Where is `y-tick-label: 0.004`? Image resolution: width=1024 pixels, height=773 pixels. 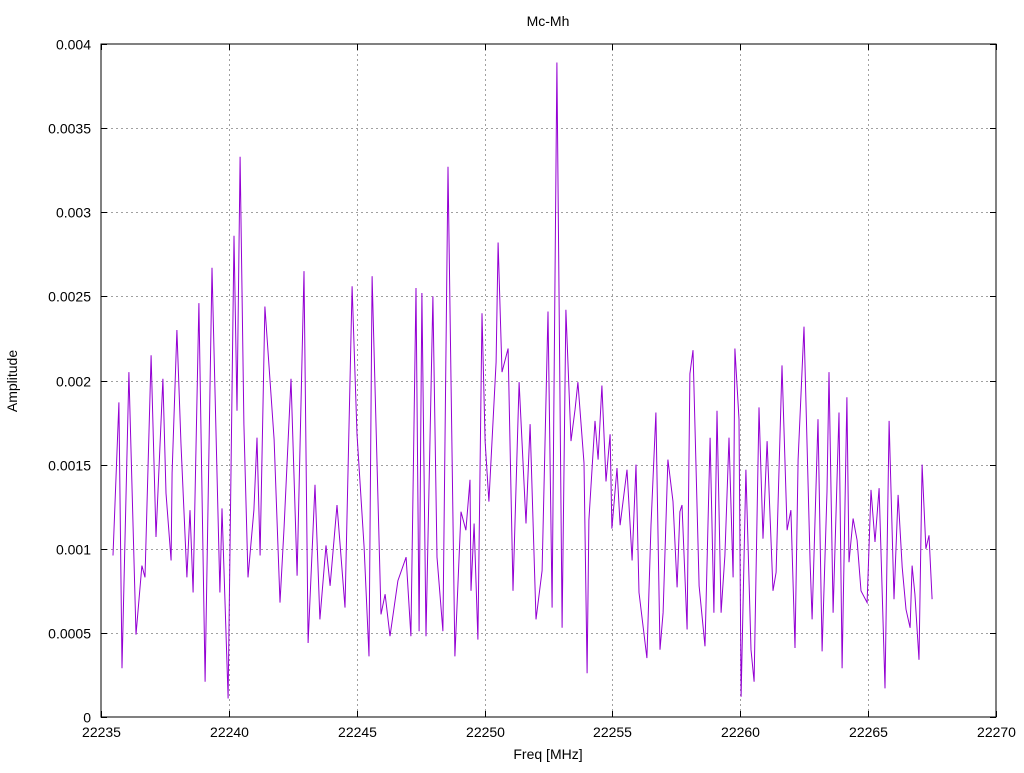 y-tick-label: 0.004 is located at coordinates (73, 45).